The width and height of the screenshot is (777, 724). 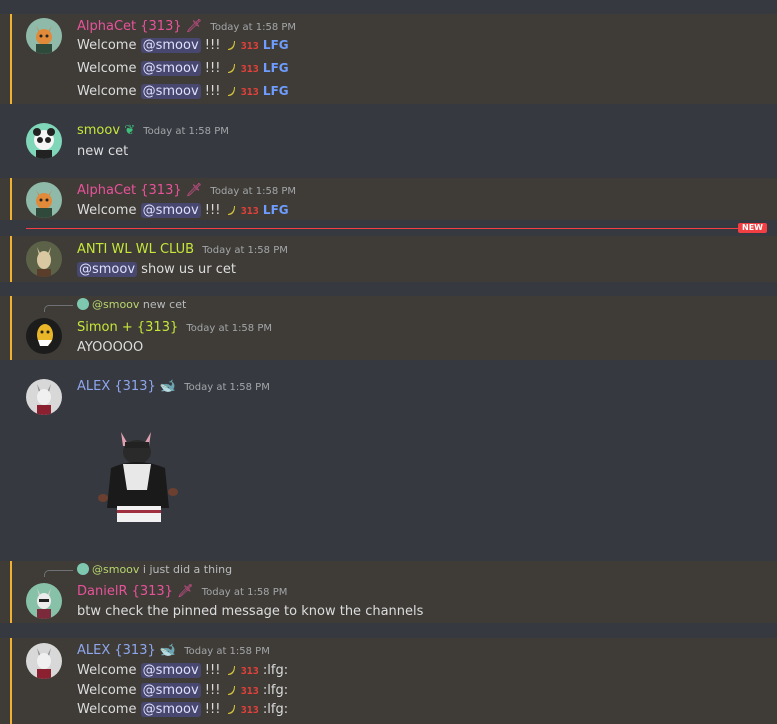 I want to click on message-text: @smoov show us ur cet, so click(x=157, y=269).